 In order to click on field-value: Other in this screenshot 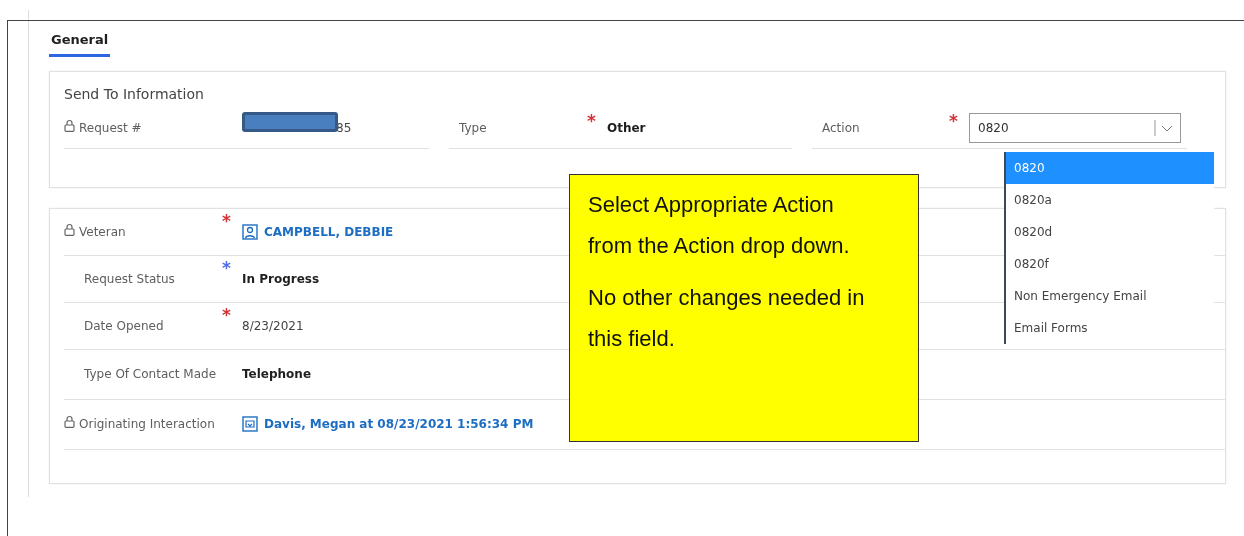, I will do `click(626, 128)`.